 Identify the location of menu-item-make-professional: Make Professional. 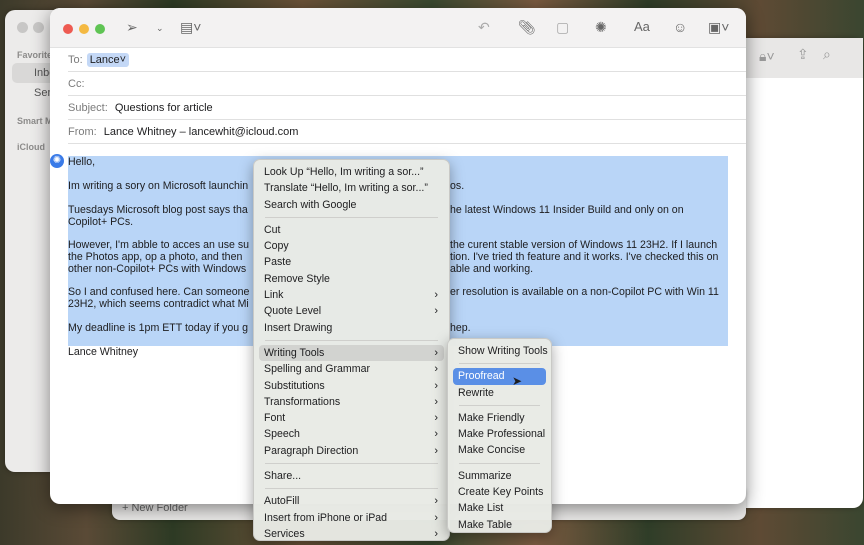
(499, 434).